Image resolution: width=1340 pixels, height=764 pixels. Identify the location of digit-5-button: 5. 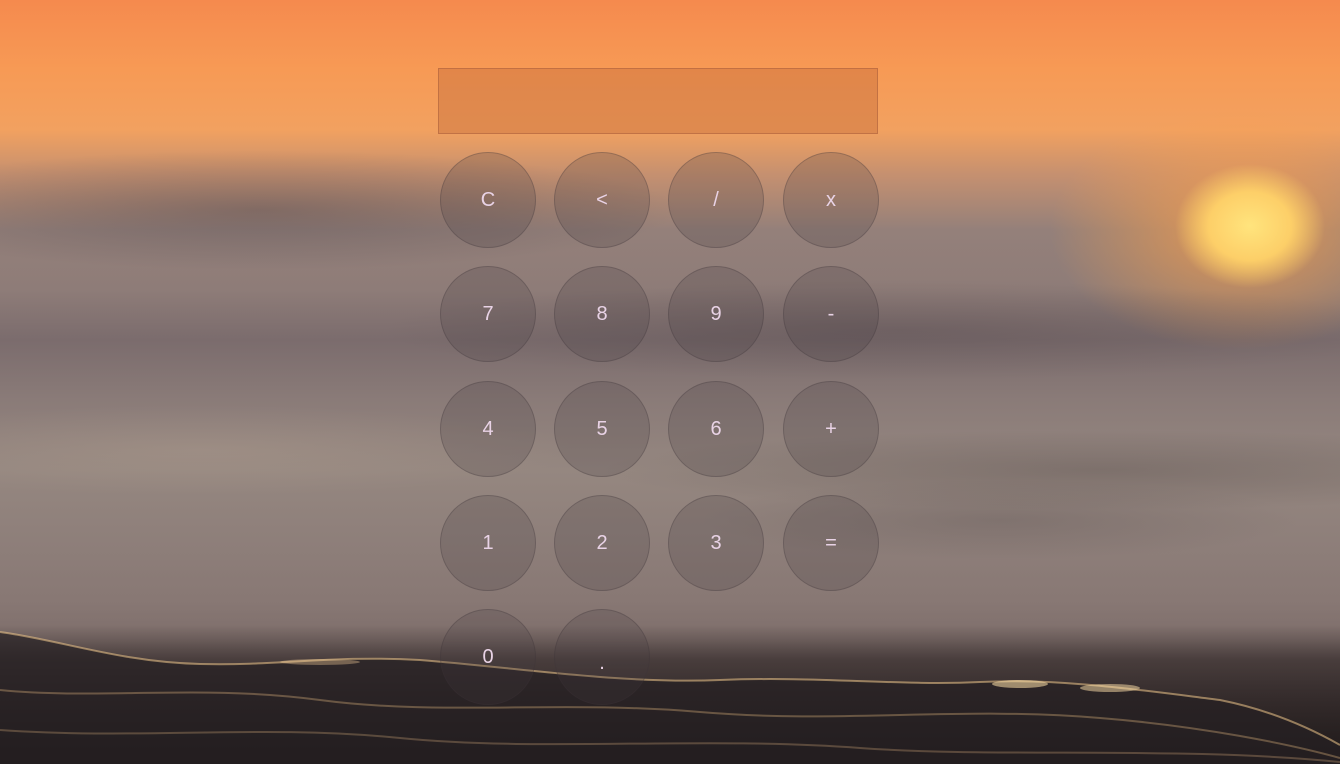
(602, 429).